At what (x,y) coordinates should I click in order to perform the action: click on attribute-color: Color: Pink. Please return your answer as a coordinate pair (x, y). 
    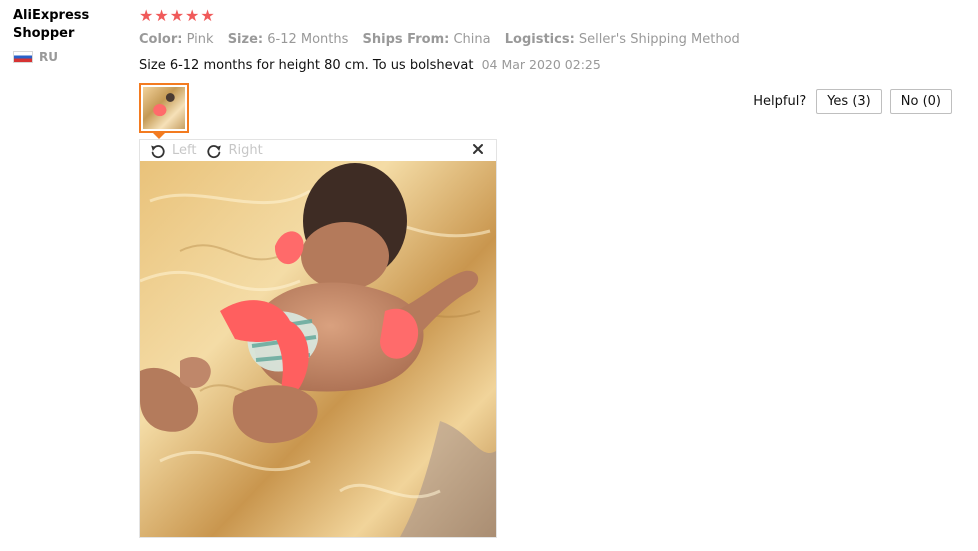
    Looking at the image, I should click on (178, 39).